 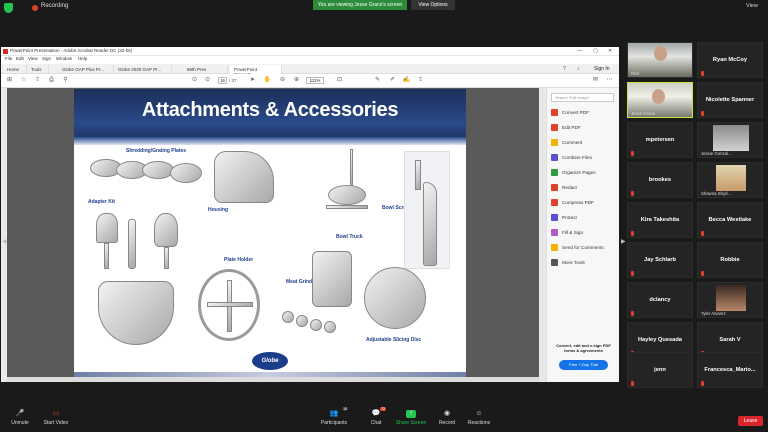 I want to click on tool-protect: Protect, so click(x=583, y=217).